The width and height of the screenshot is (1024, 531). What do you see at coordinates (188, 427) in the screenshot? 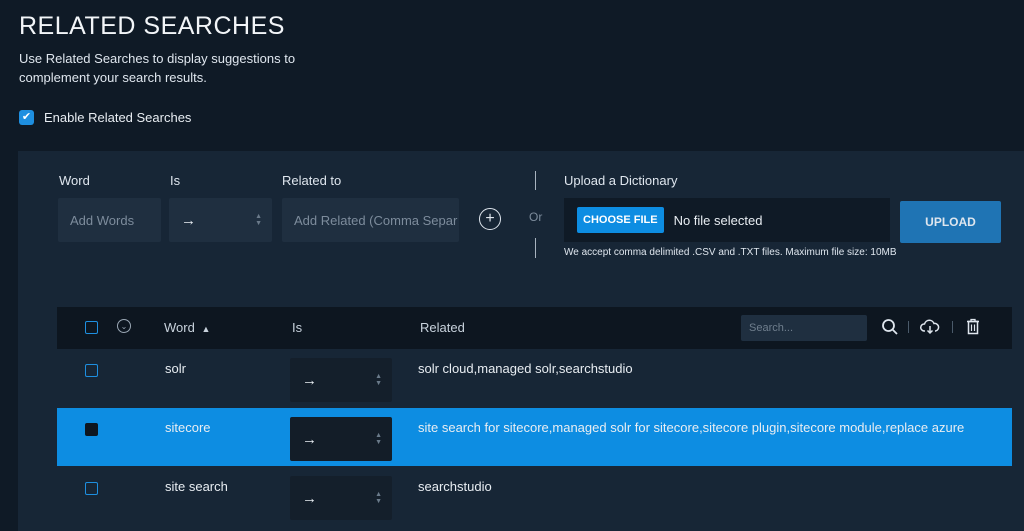
I see `row-word: sitecore` at bounding box center [188, 427].